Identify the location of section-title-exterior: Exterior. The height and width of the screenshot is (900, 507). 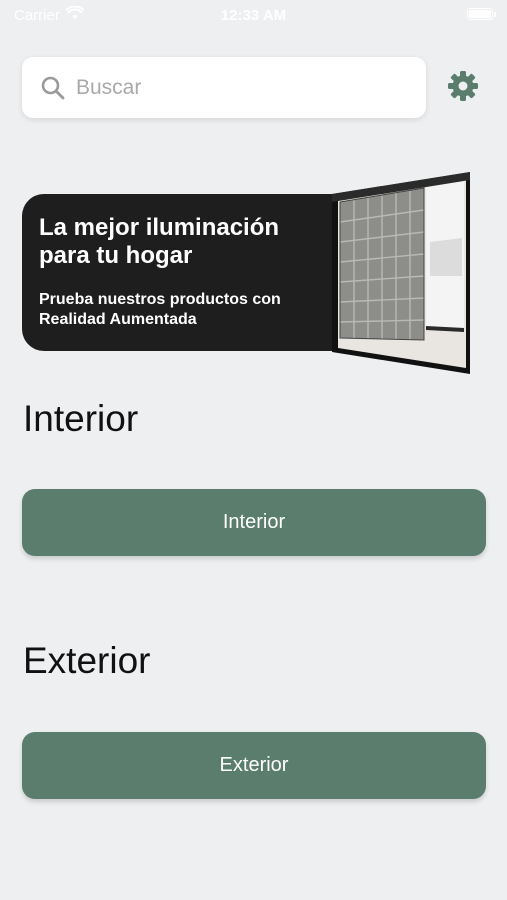
(87, 660).